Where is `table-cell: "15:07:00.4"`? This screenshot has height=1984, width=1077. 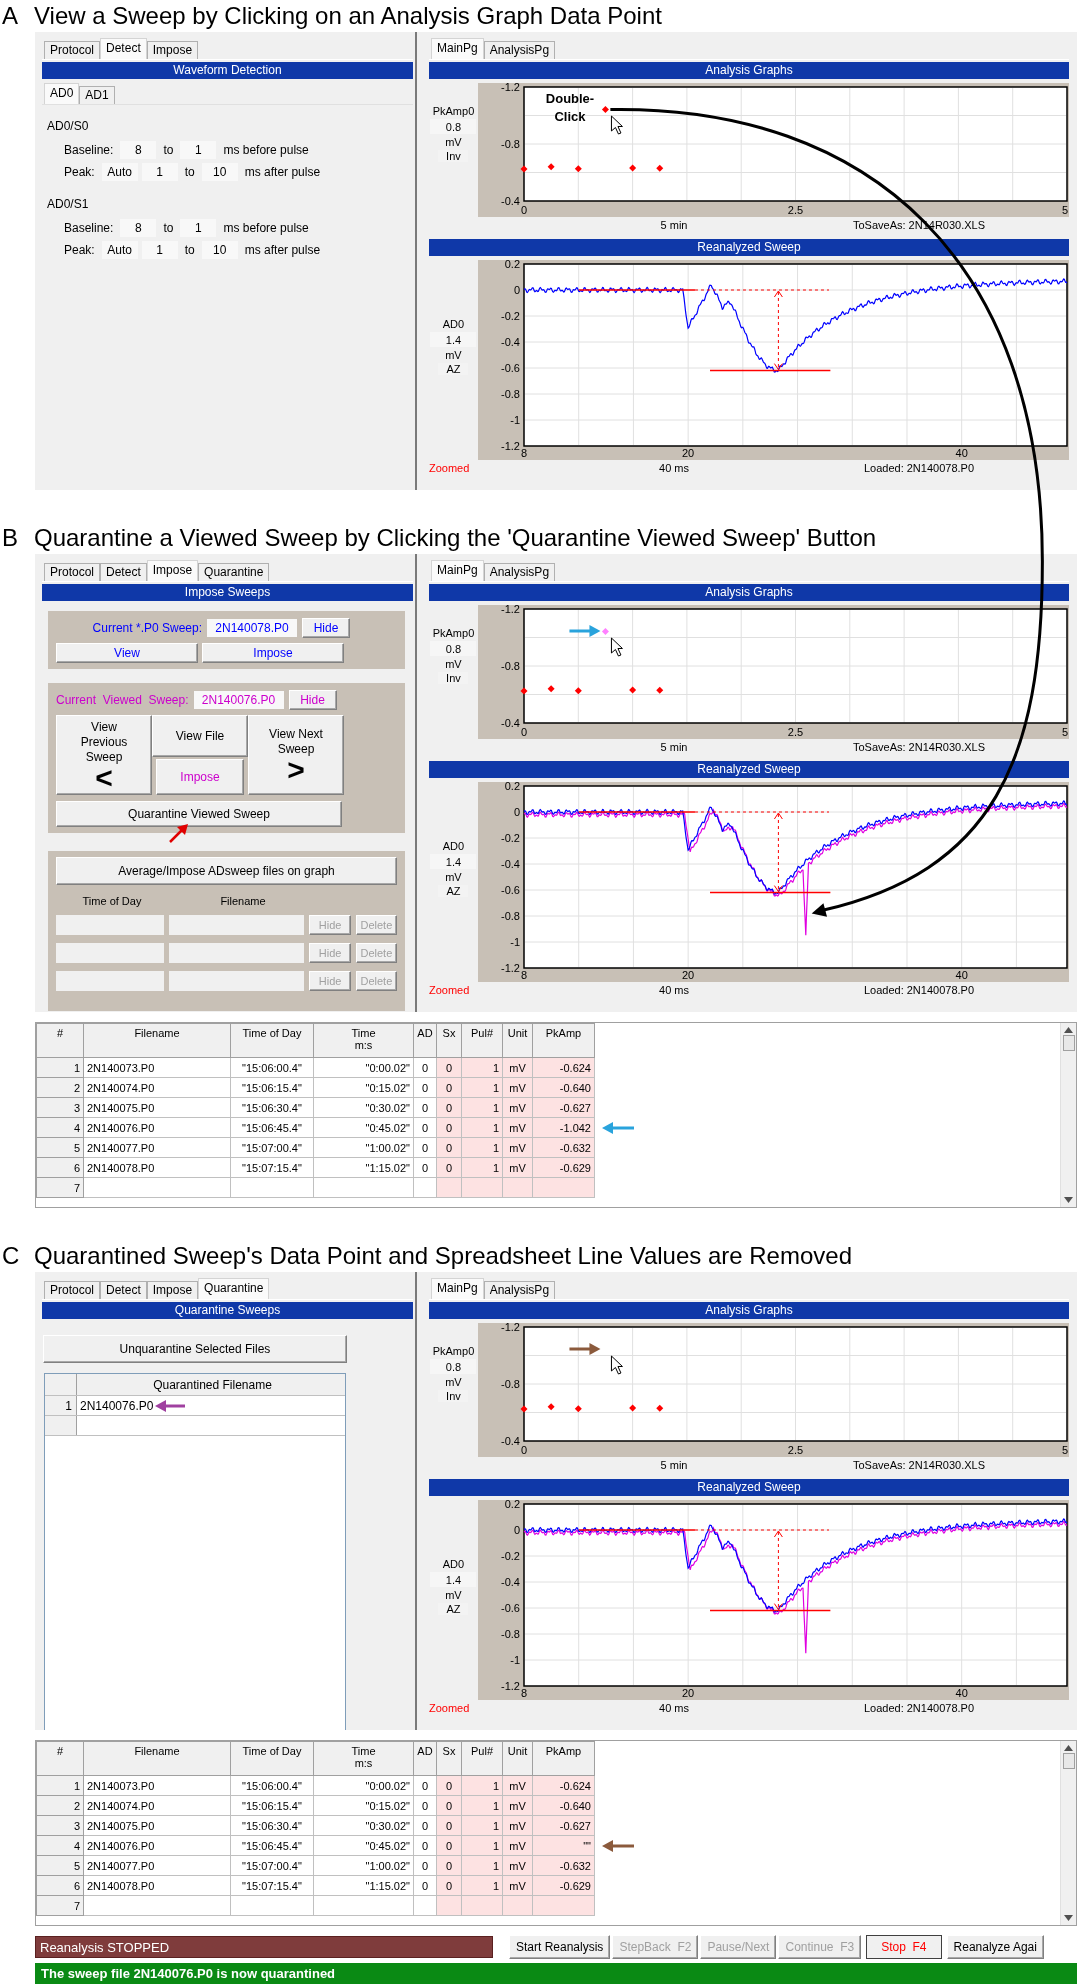 table-cell: "15:07:00.4" is located at coordinates (272, 1147).